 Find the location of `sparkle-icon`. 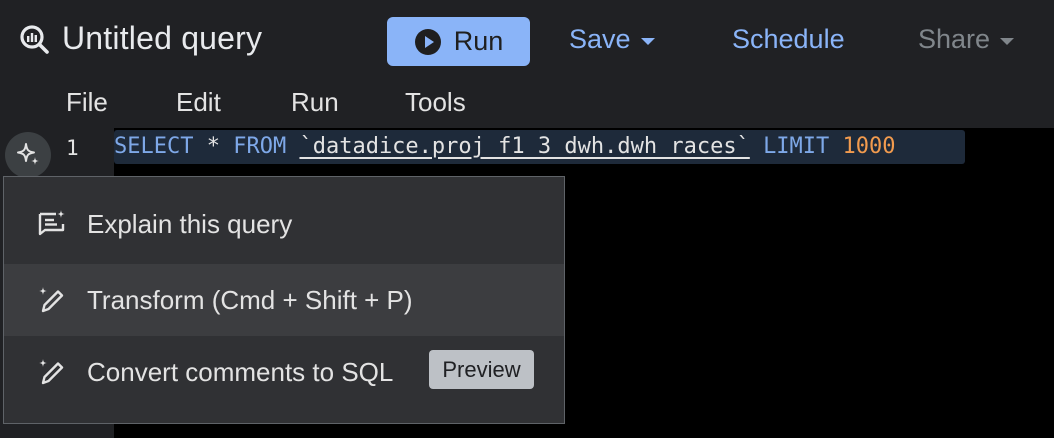

sparkle-icon is located at coordinates (28, 154).